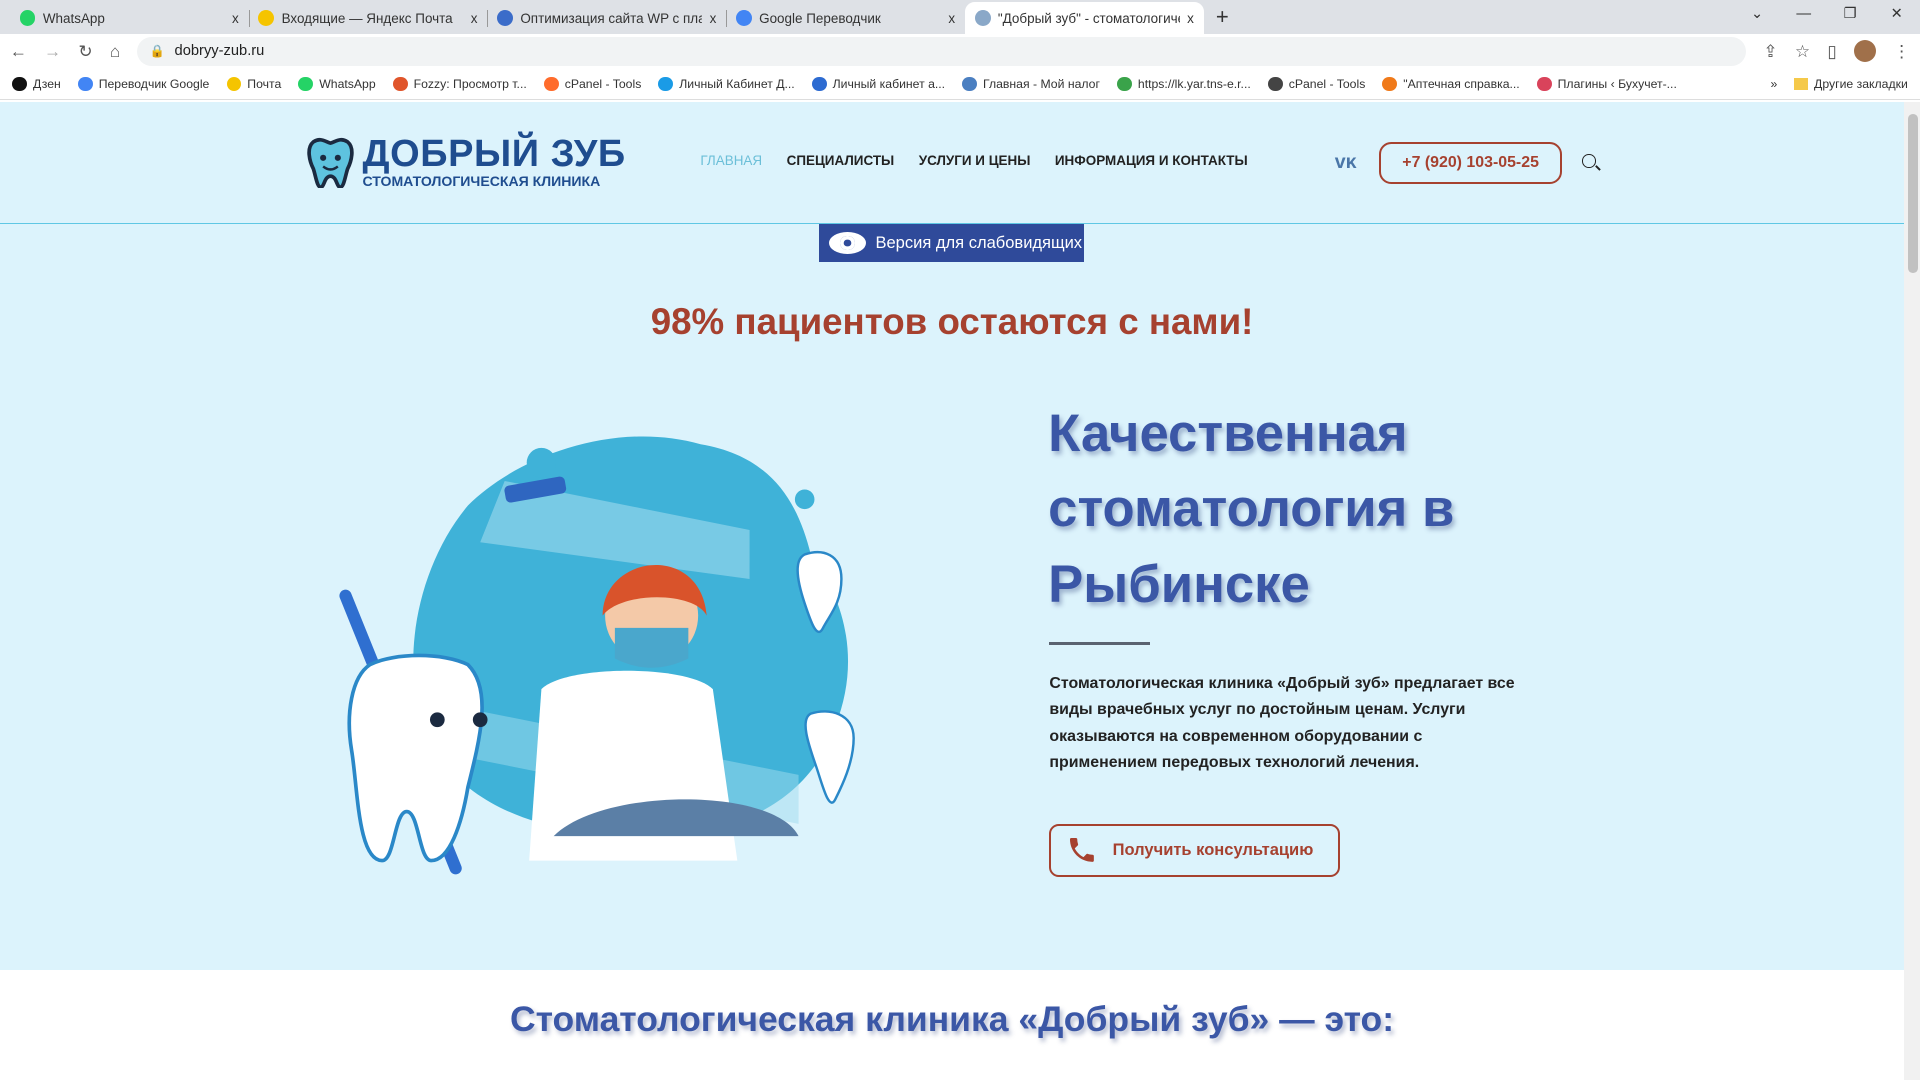 This screenshot has height=1080, width=1920. What do you see at coordinates (47, 83) in the screenshot?
I see `bookmark-label: Дзен` at bounding box center [47, 83].